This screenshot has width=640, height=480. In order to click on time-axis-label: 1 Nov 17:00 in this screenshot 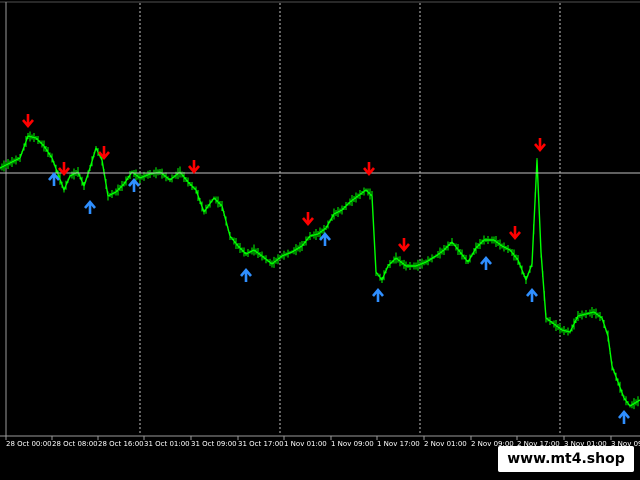, I will do `click(398, 444)`.